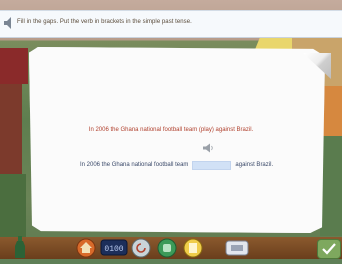  I want to click on answer-key-button, so click(193, 248).